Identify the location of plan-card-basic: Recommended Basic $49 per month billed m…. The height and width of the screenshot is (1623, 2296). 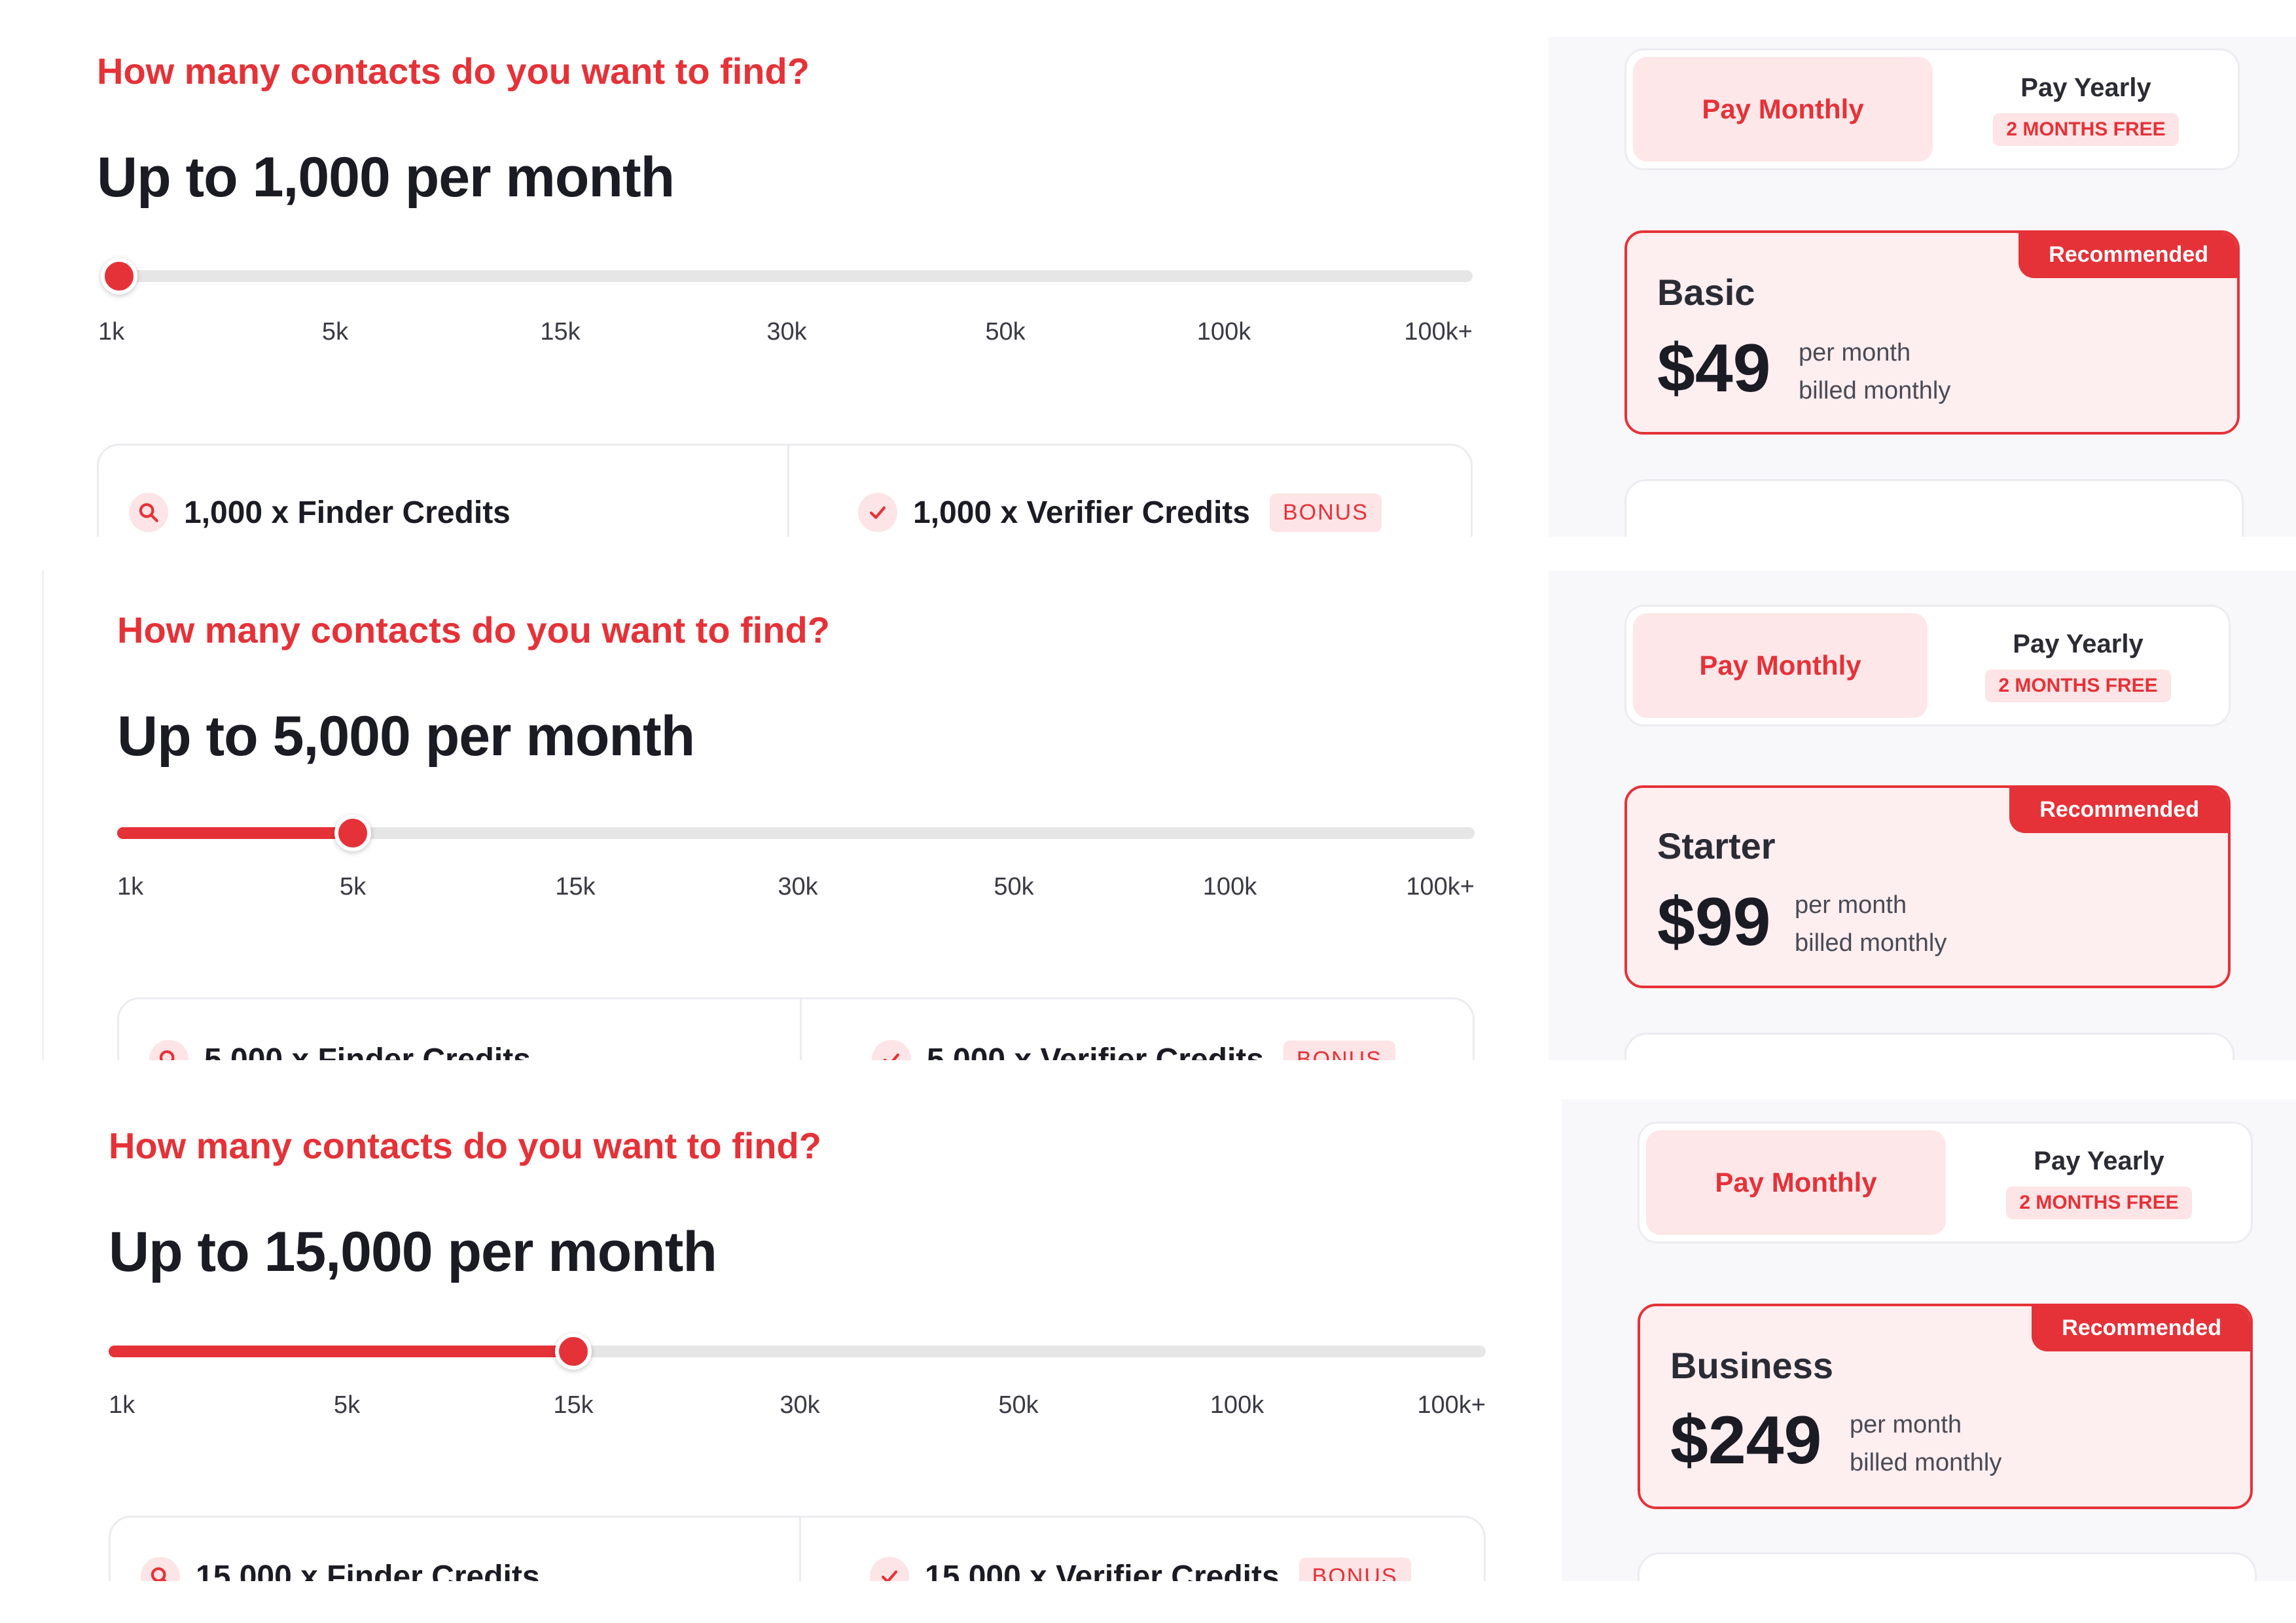
(1932, 333).